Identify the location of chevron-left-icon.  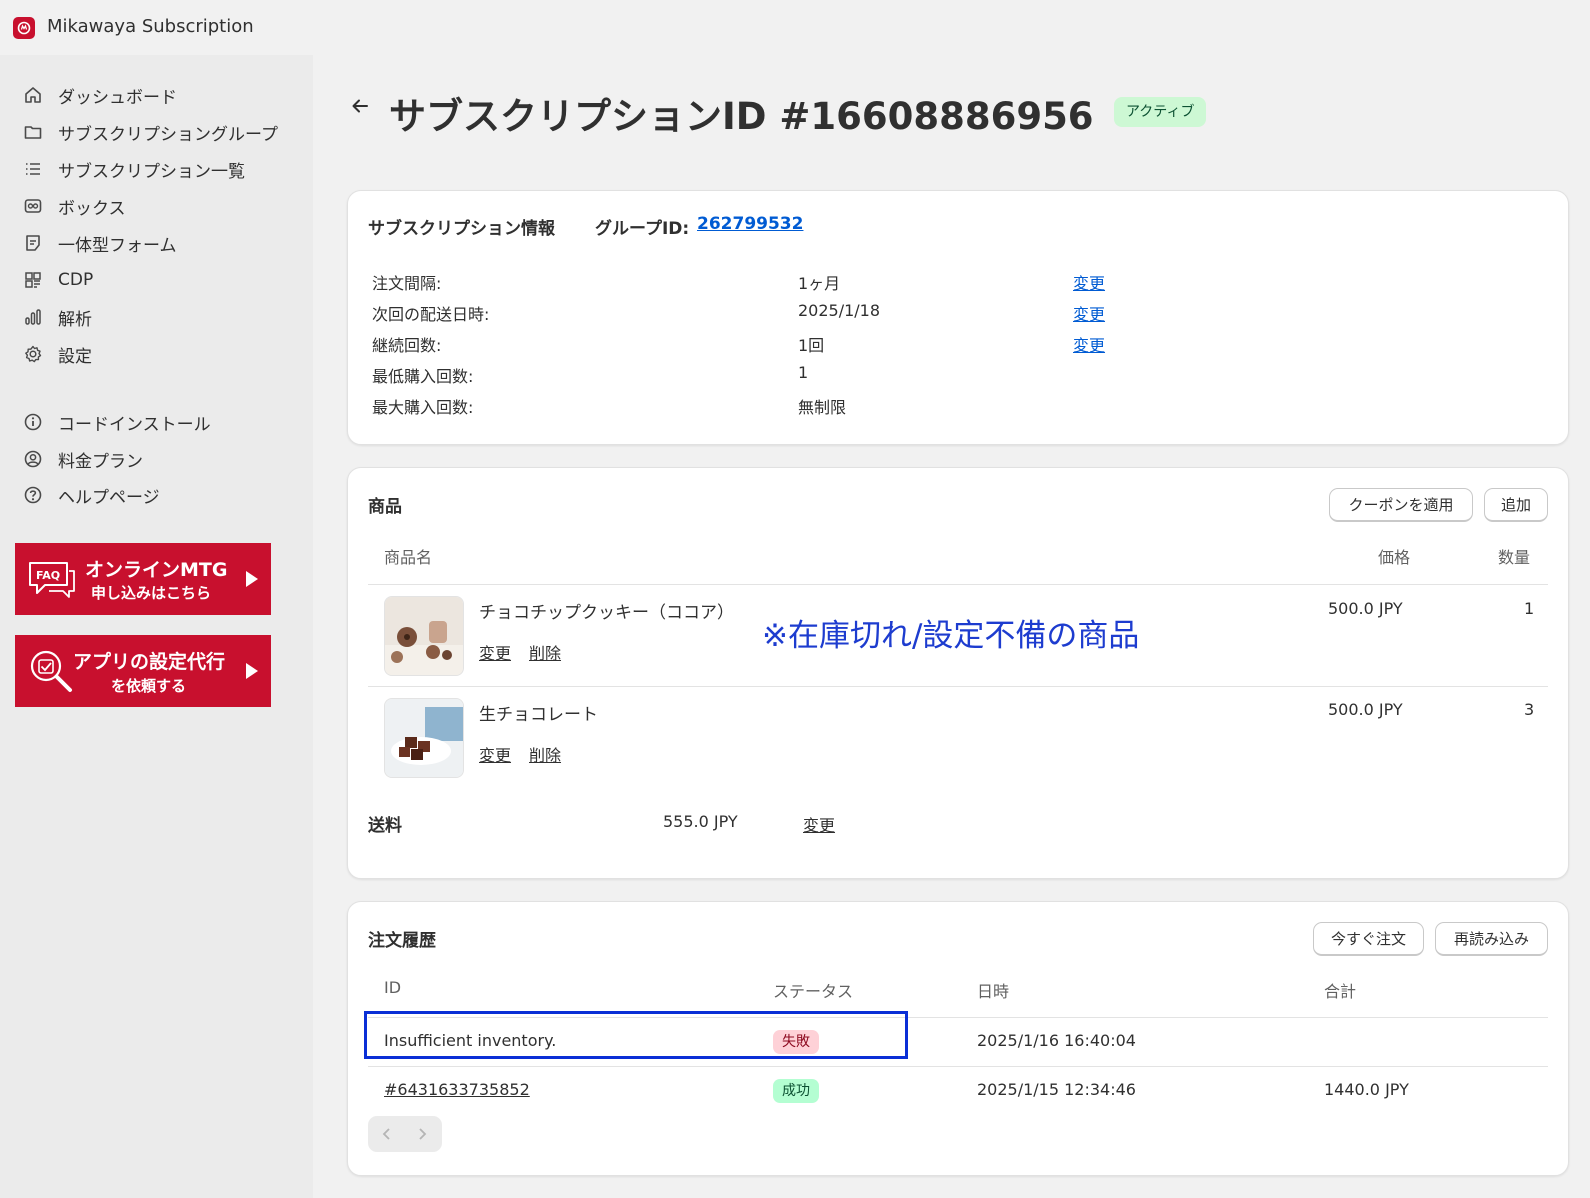
(387, 1134).